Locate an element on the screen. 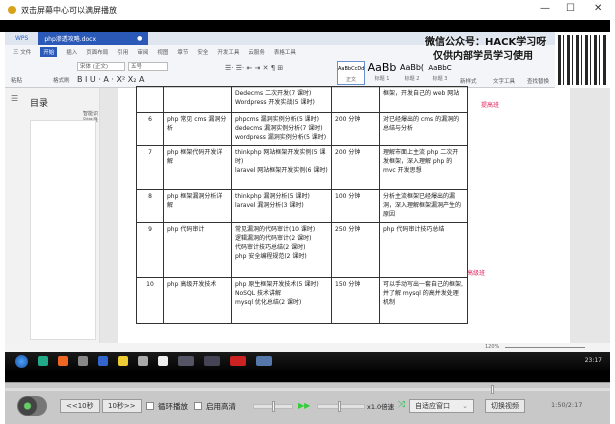  find-replace-button: 查找替换 is located at coordinates (538, 81).